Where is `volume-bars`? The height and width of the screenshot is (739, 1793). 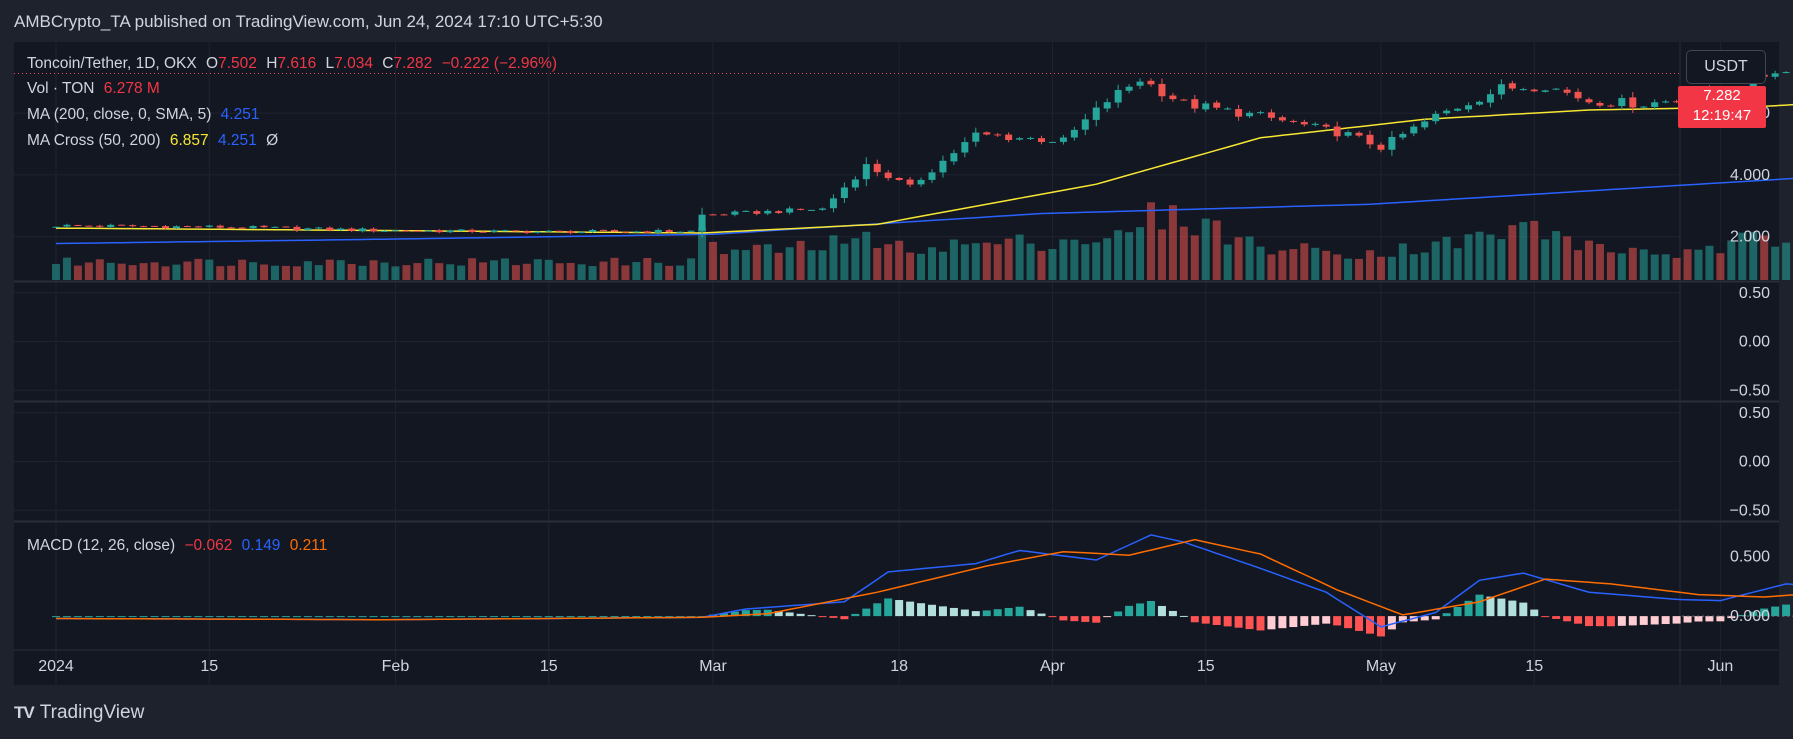
volume-bars is located at coordinates (921, 241).